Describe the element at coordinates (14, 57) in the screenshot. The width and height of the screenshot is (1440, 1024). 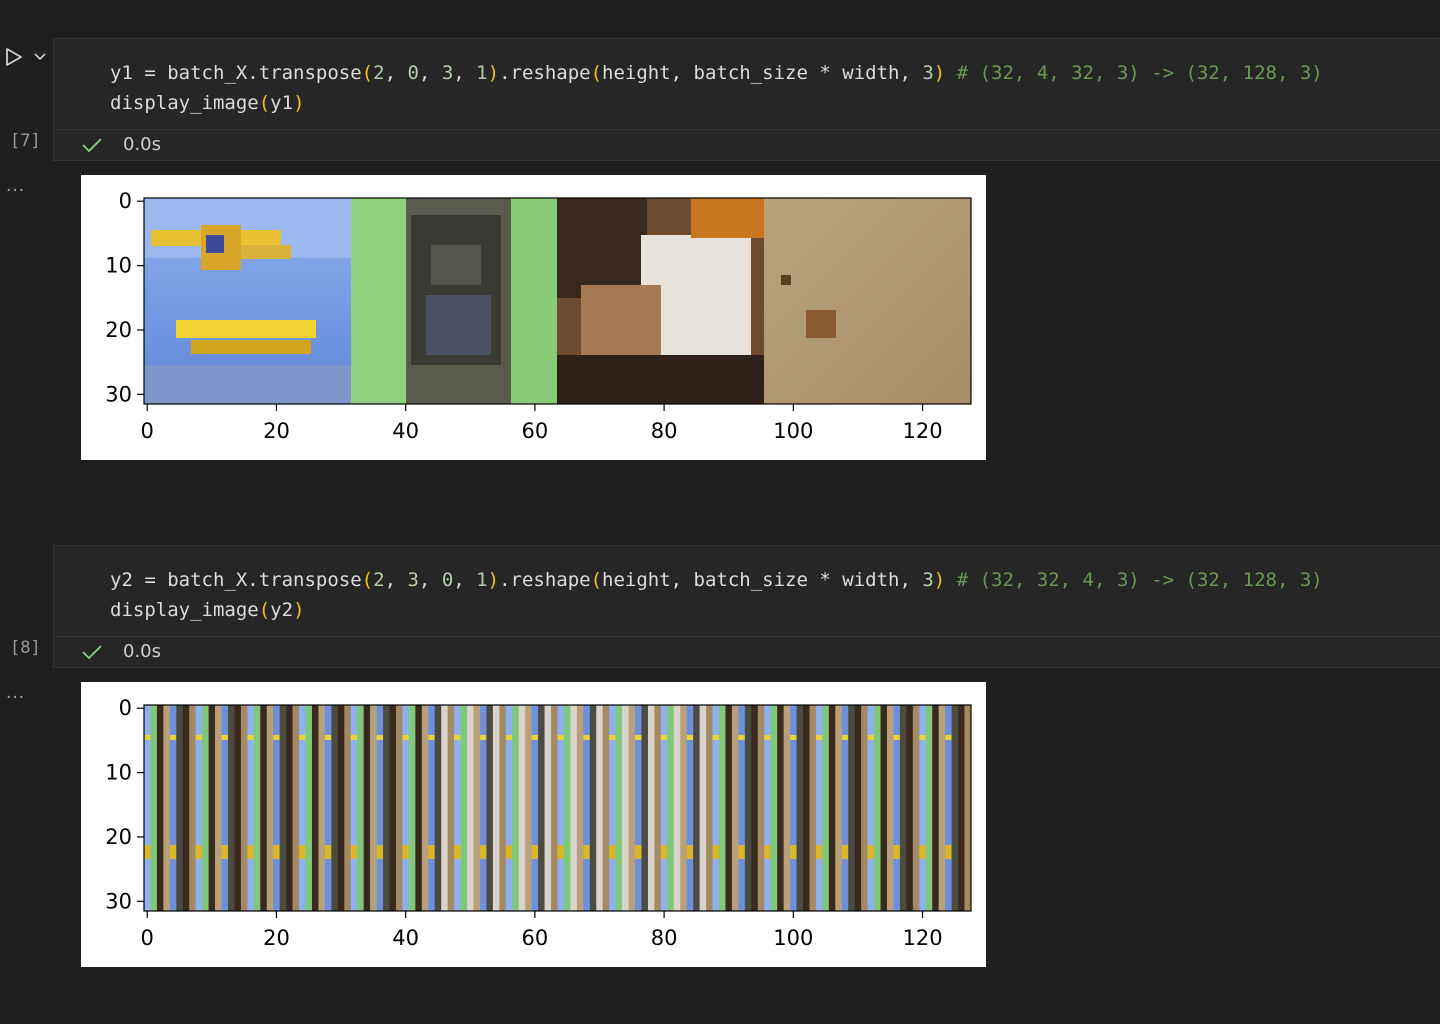
I see `run-cell-icon` at that location.